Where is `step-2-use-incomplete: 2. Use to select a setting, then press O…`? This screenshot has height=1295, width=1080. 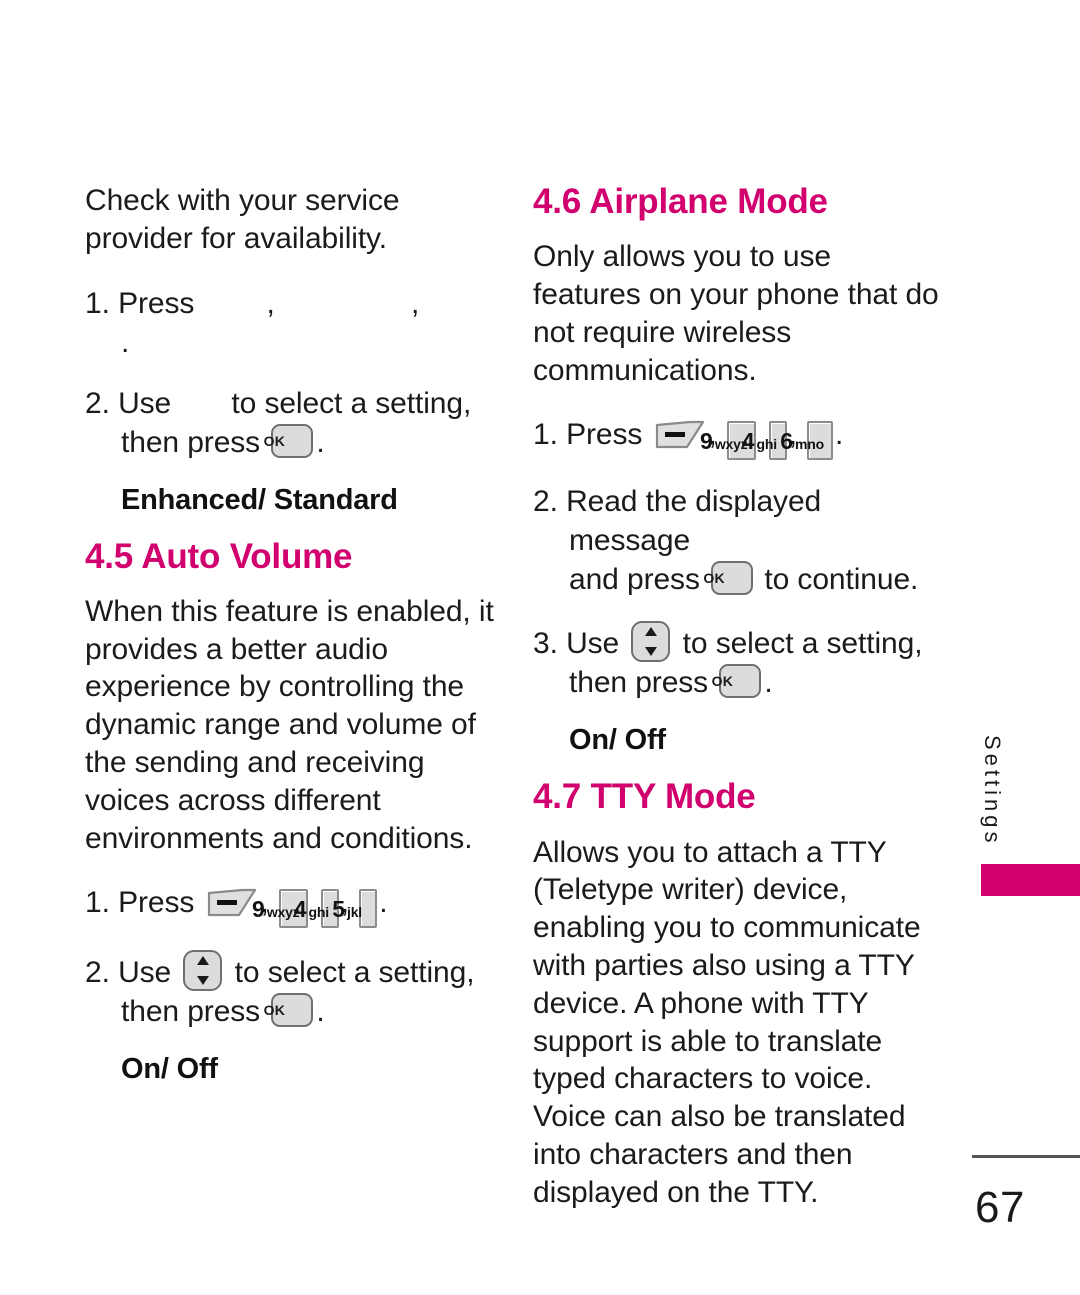
step-2-use-incomplete: 2. Use to select a setting, then press O… is located at coordinates (290, 423).